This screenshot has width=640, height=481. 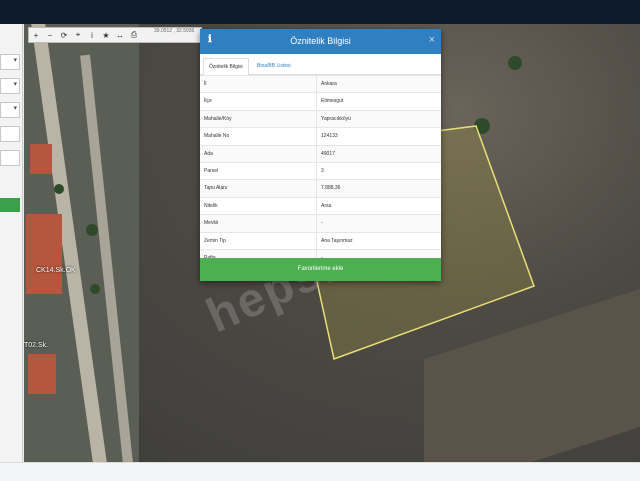 I want to click on table-row: İlçe Etimesgut, so click(x=320, y=101).